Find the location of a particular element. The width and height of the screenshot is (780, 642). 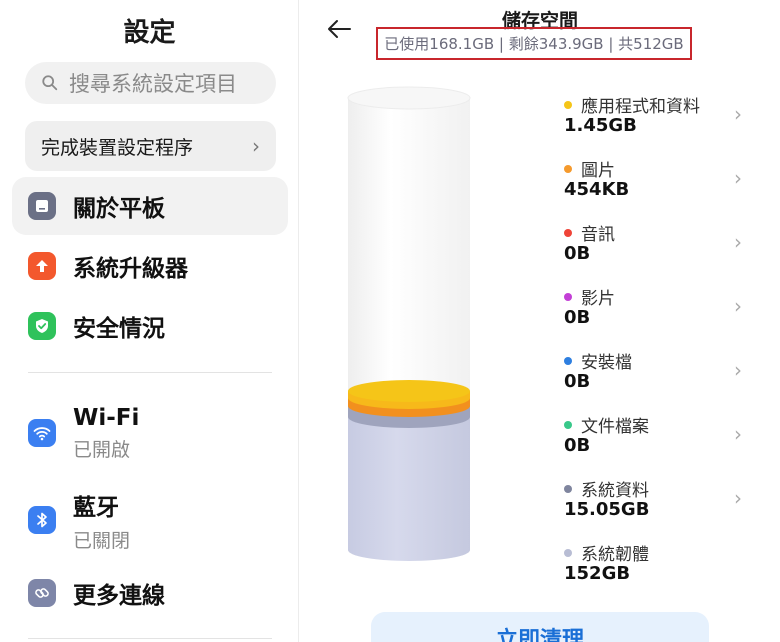

category-name: 音訊 is located at coordinates (598, 235).